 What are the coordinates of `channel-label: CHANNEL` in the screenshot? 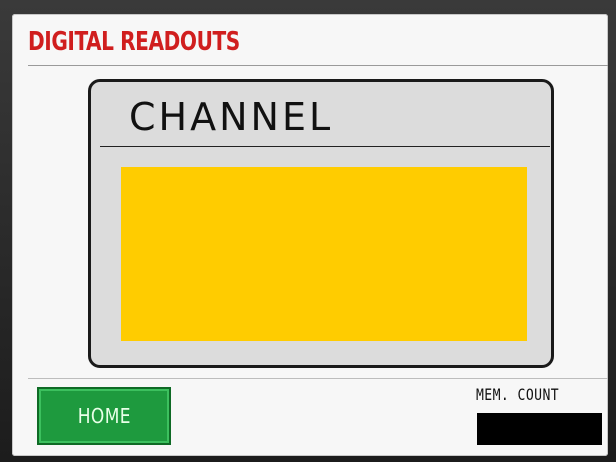 It's located at (231, 117).